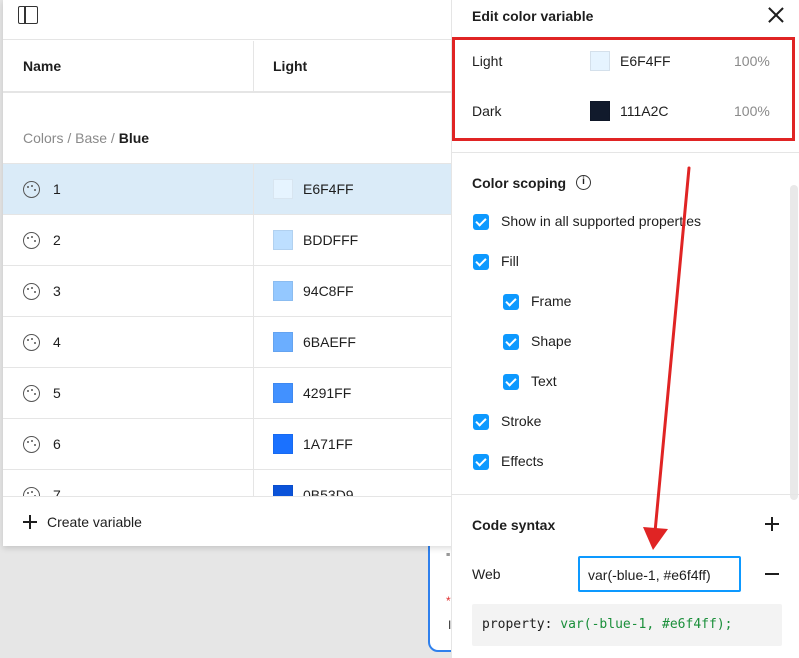 The width and height of the screenshot is (799, 658). I want to click on code-syntax-title: Code syntax, so click(514, 525).